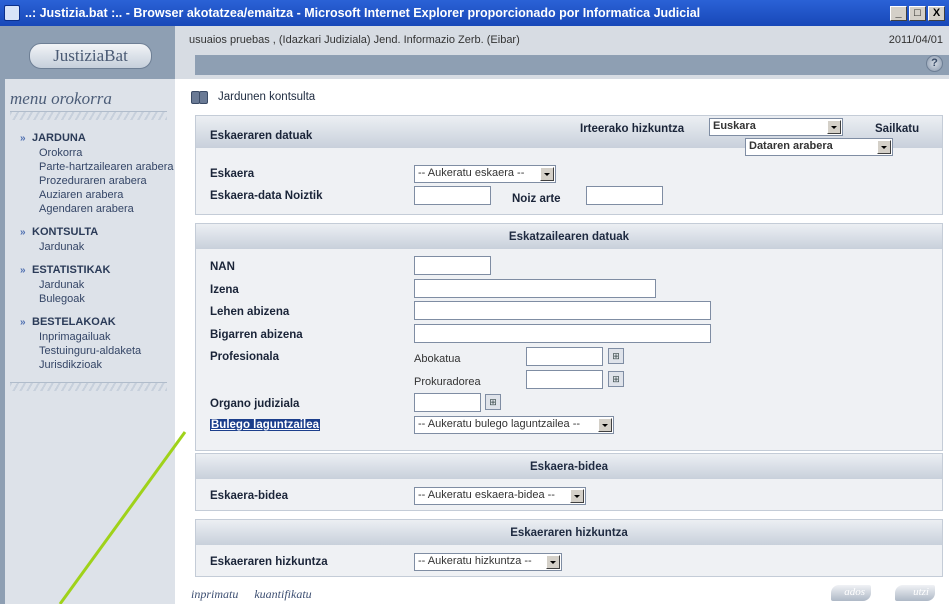 The image size is (949, 604). What do you see at coordinates (624, 195) in the screenshot?
I see `date-to-input` at bounding box center [624, 195].